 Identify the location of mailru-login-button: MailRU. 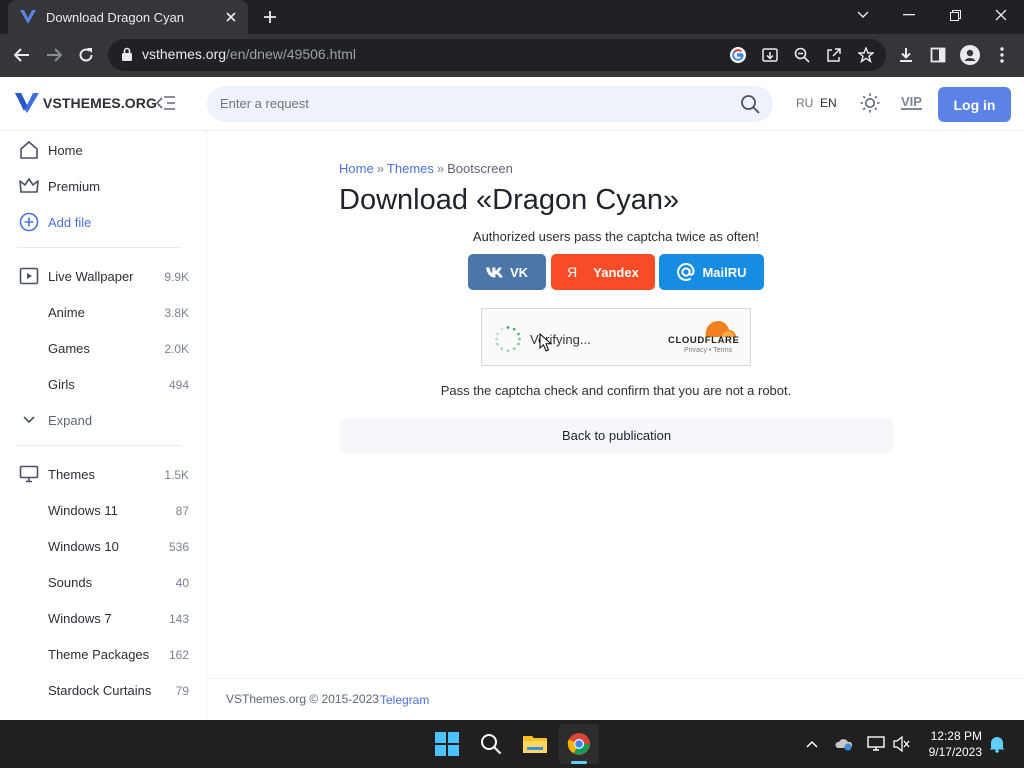
(711, 272).